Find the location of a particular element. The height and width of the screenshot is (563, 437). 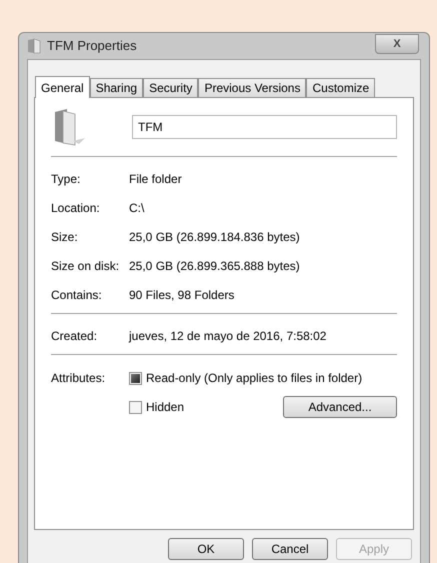

property-label: Contains: is located at coordinates (77, 295).